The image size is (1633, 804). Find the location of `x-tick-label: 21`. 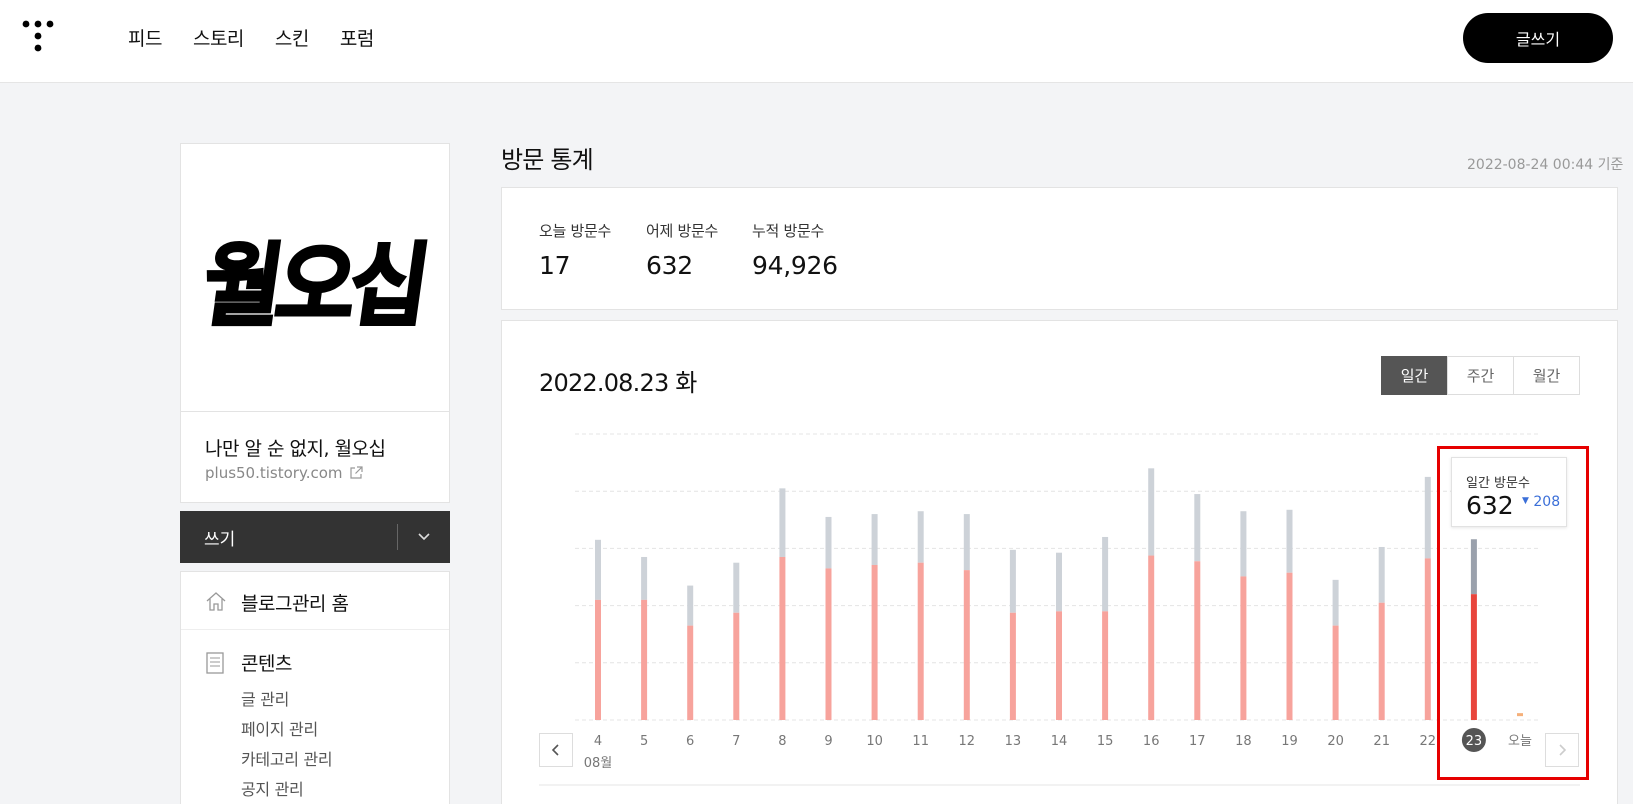

x-tick-label: 21 is located at coordinates (1381, 741).